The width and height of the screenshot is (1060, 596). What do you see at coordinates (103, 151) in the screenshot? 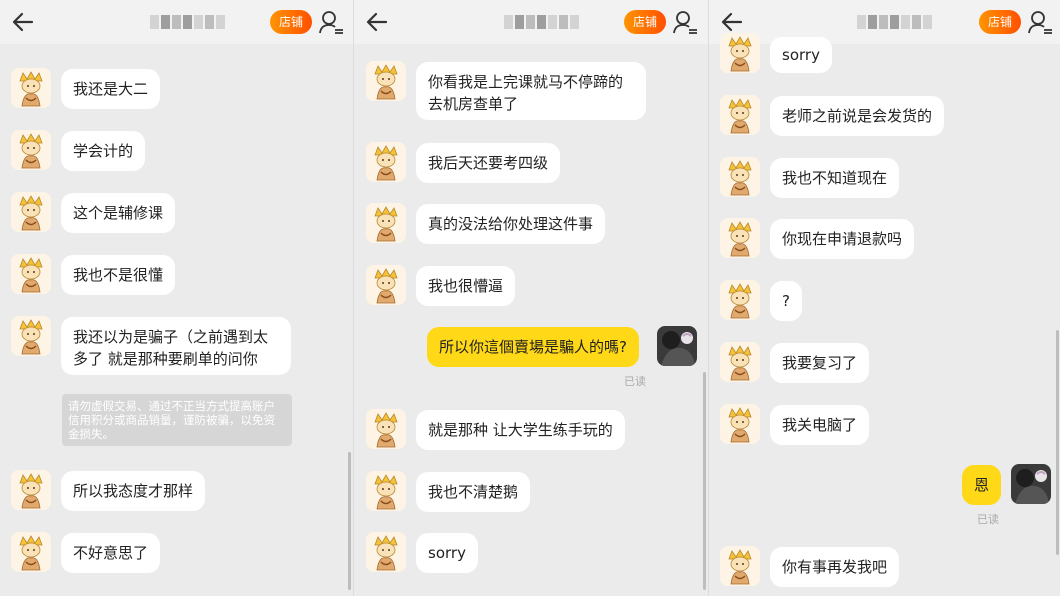
I see `message-bubble: 学会计的` at bounding box center [103, 151].